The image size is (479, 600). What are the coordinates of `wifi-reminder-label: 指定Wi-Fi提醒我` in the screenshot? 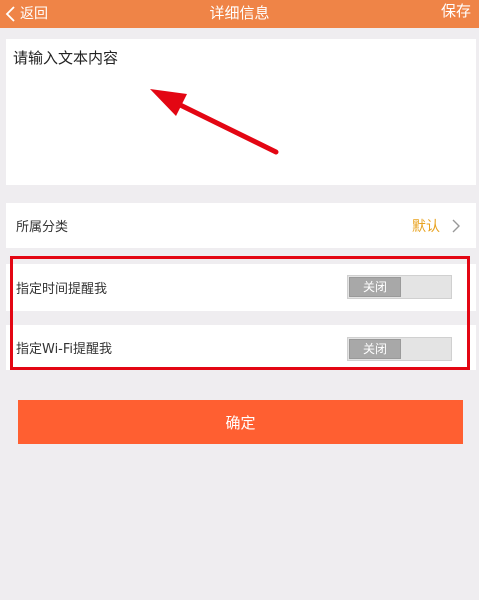 It's located at (64, 349).